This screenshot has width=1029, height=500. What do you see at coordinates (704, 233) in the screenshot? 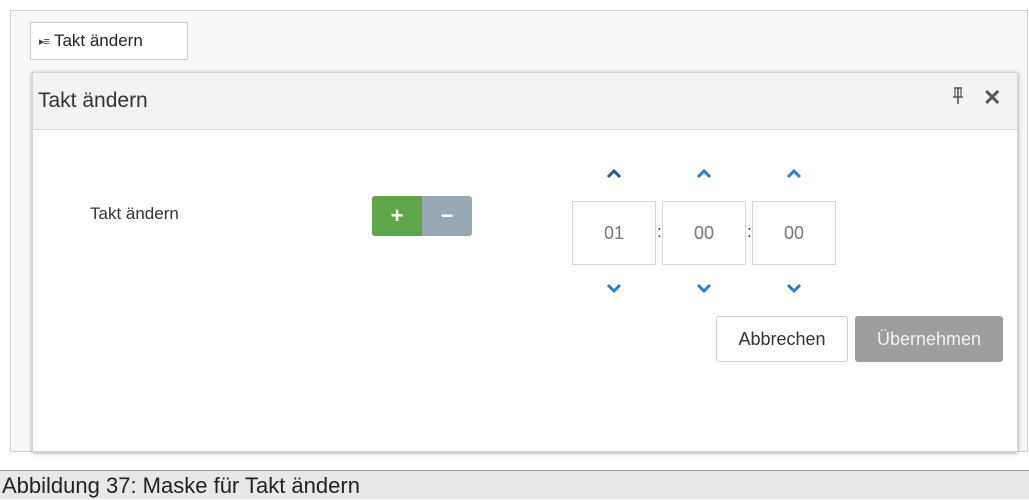
I see `minutes-input: 00` at bounding box center [704, 233].